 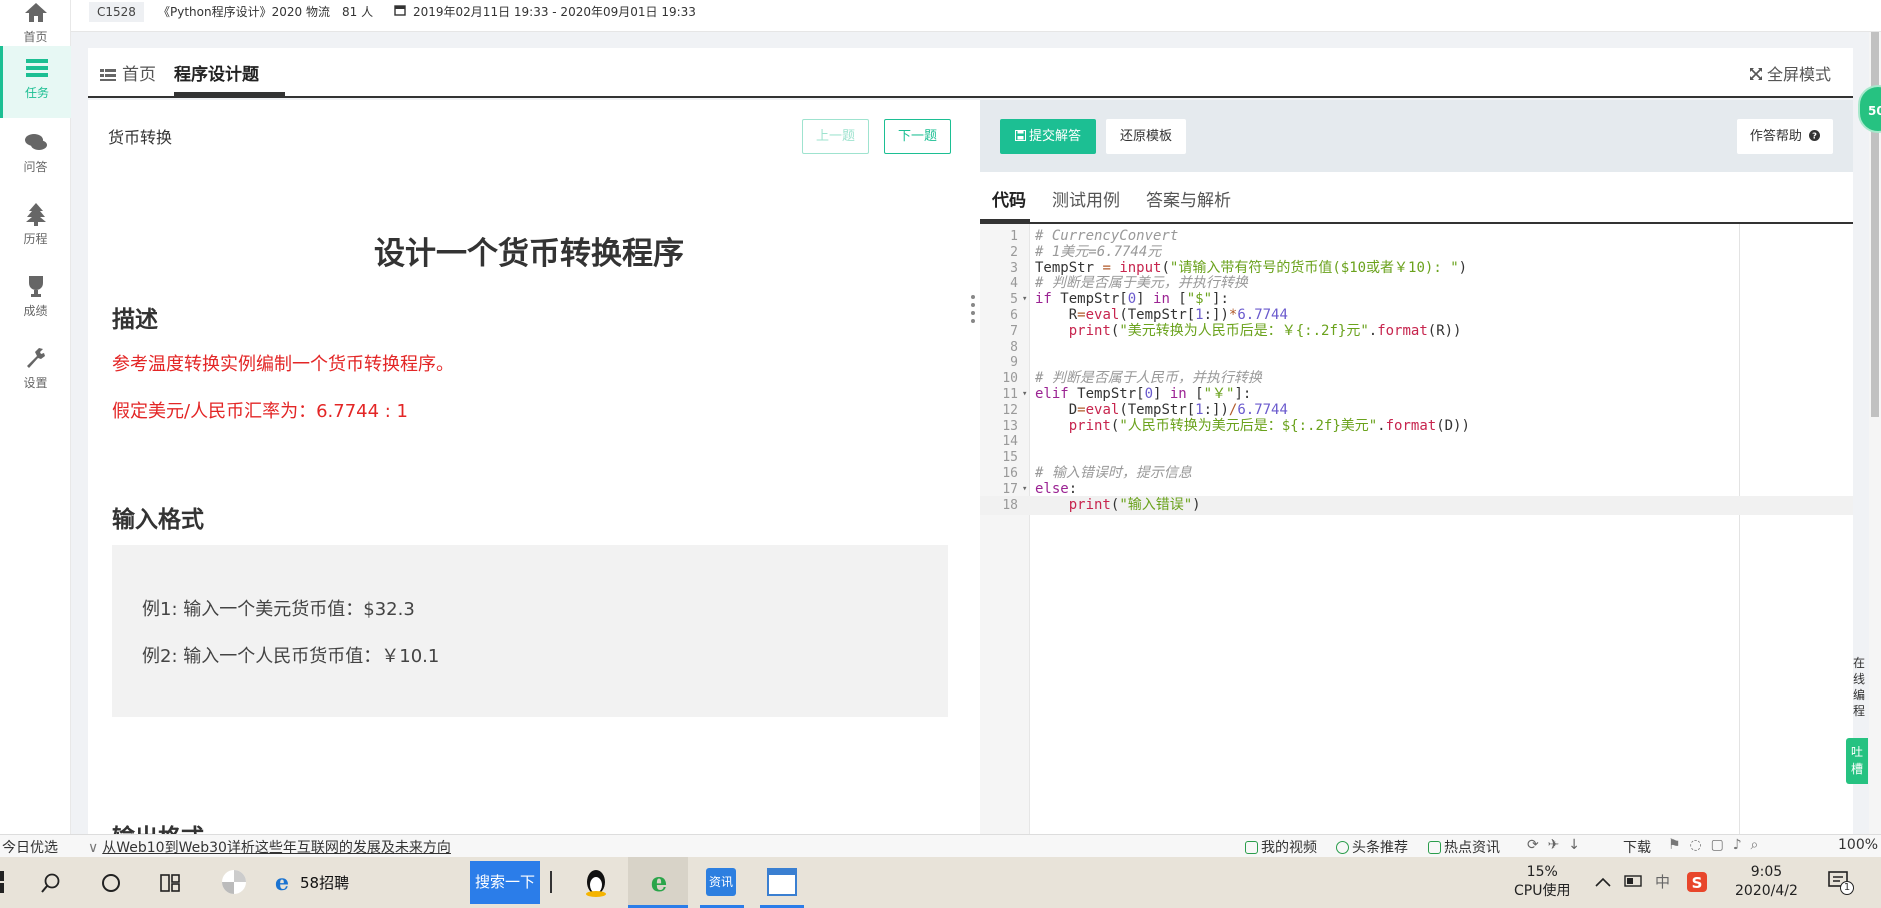 What do you see at coordinates (291, 656) in the screenshot?
I see `example-2: 例2: 输入一个人民币货币值：￥10.1` at bounding box center [291, 656].